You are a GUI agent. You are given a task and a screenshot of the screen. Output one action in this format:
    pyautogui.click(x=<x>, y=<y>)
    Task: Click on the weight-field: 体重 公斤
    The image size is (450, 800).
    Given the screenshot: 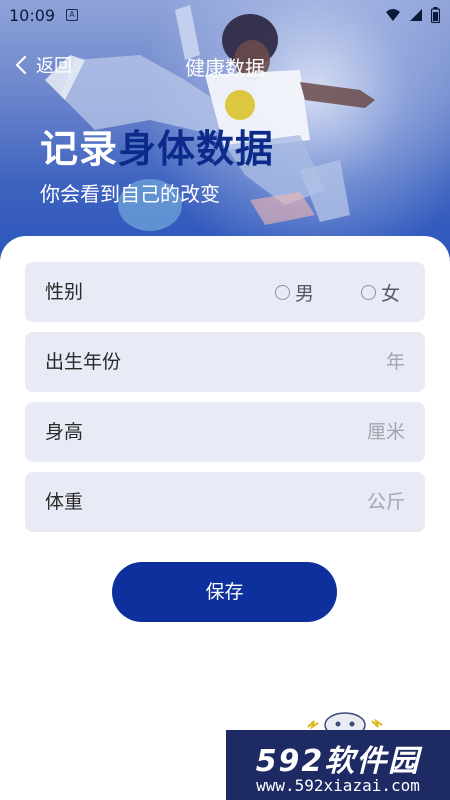 What is the action you would take?
    pyautogui.click(x=225, y=502)
    